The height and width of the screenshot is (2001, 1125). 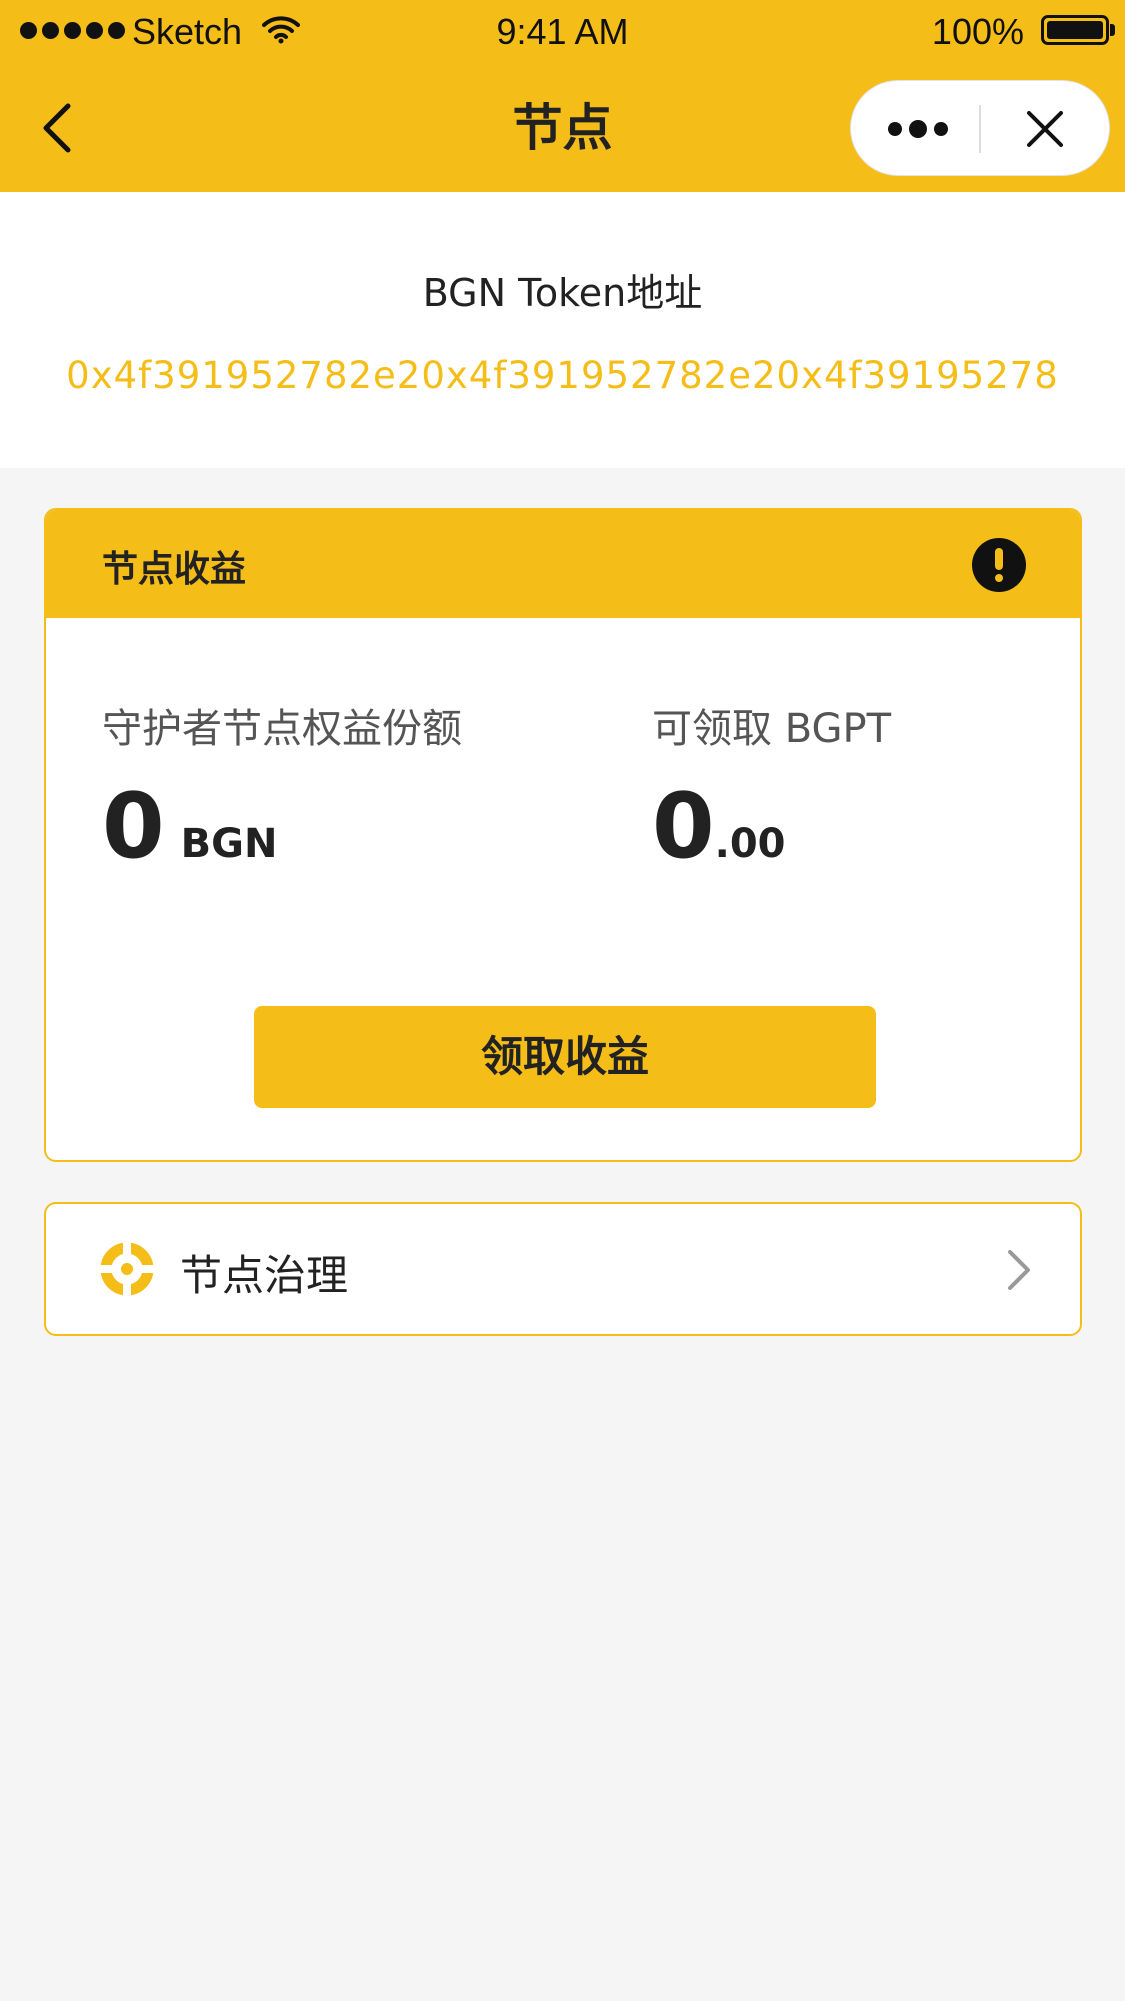 I want to click on battery-icon, so click(x=1075, y=30).